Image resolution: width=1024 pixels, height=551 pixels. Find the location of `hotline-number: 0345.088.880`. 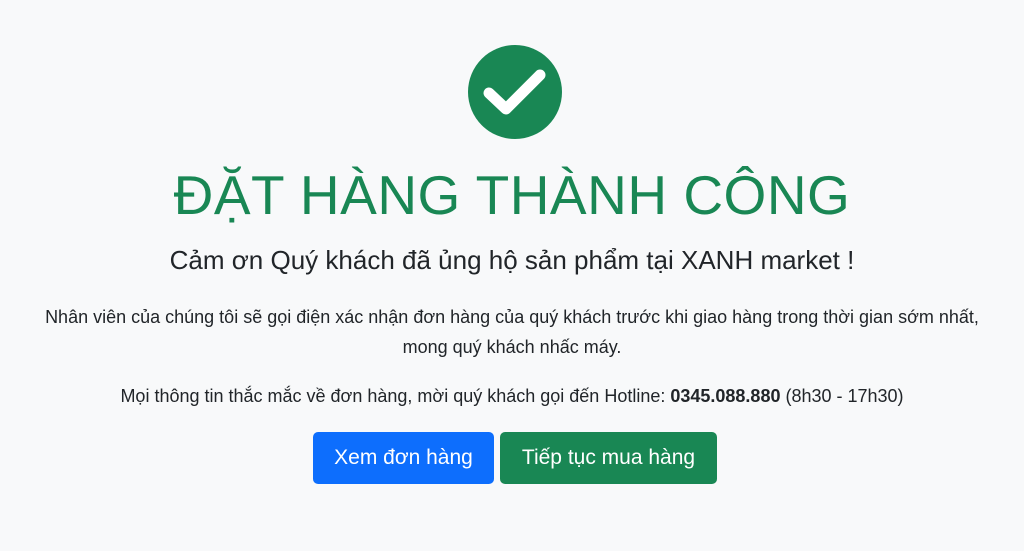

hotline-number: 0345.088.880 is located at coordinates (725, 396).